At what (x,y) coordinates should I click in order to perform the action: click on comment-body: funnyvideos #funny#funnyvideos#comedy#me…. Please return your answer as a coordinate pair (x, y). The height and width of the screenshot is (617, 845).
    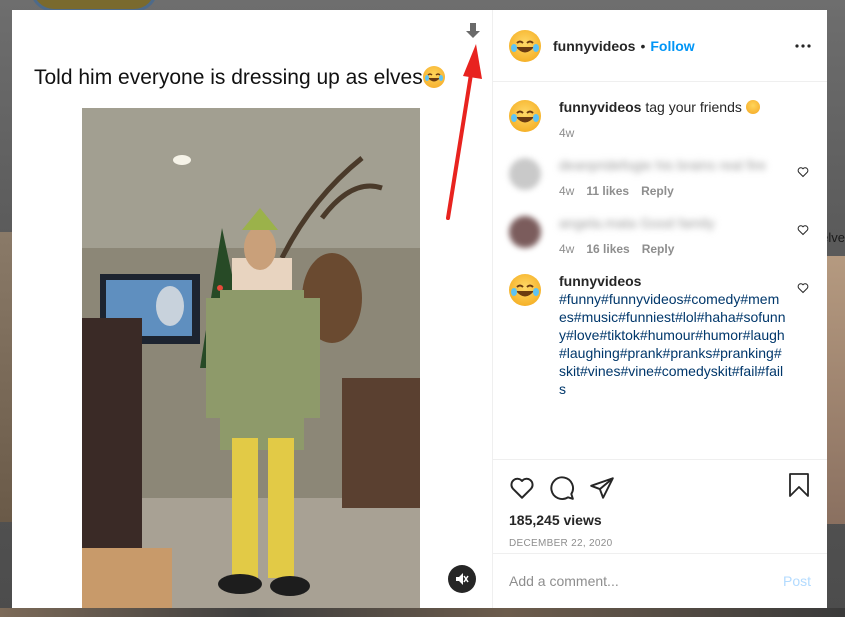
    Looking at the image, I should click on (685, 335).